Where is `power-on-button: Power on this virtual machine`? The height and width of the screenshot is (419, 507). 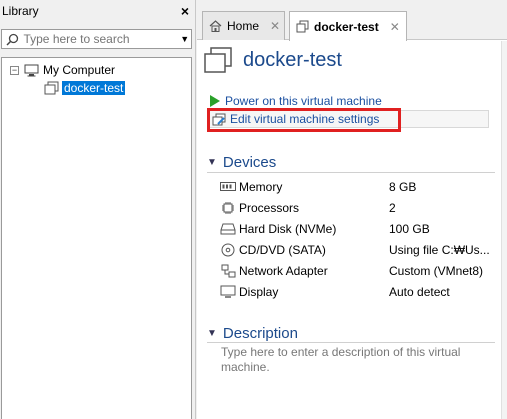 power-on-button: Power on this virtual machine is located at coordinates (350, 101).